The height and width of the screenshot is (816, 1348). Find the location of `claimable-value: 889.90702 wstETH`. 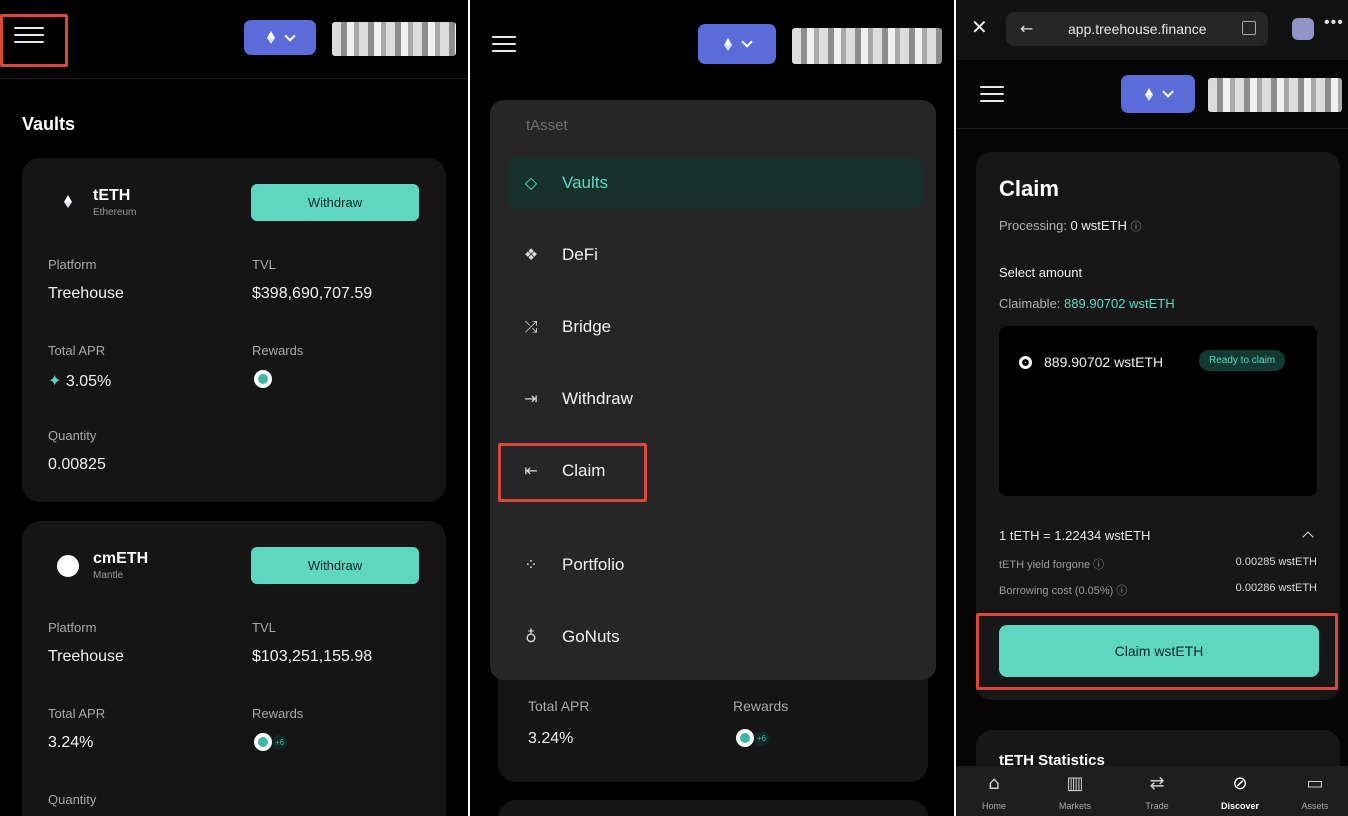

claimable-value: 889.90702 wstETH is located at coordinates (1119, 303).